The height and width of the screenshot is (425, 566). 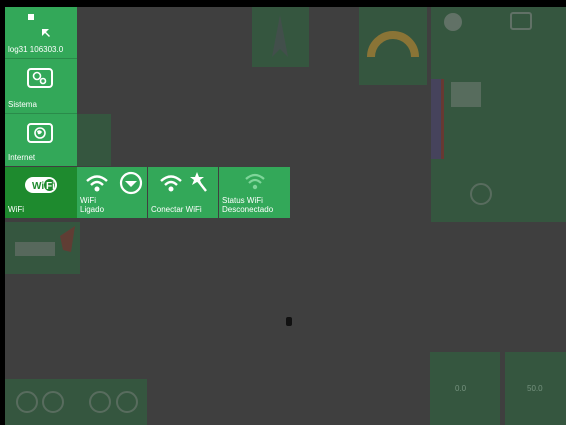 I want to click on monitor-icon, so click(x=521, y=21).